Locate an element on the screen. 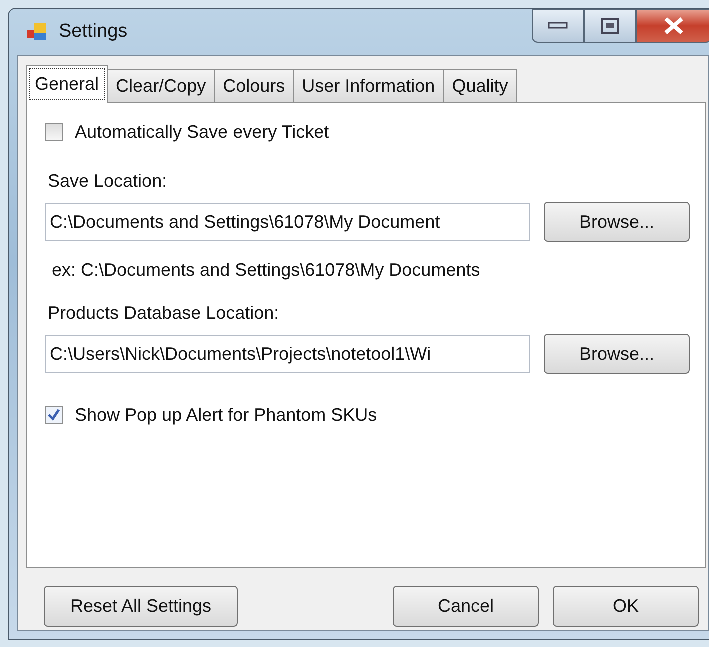  app-icon is located at coordinates (38, 32).